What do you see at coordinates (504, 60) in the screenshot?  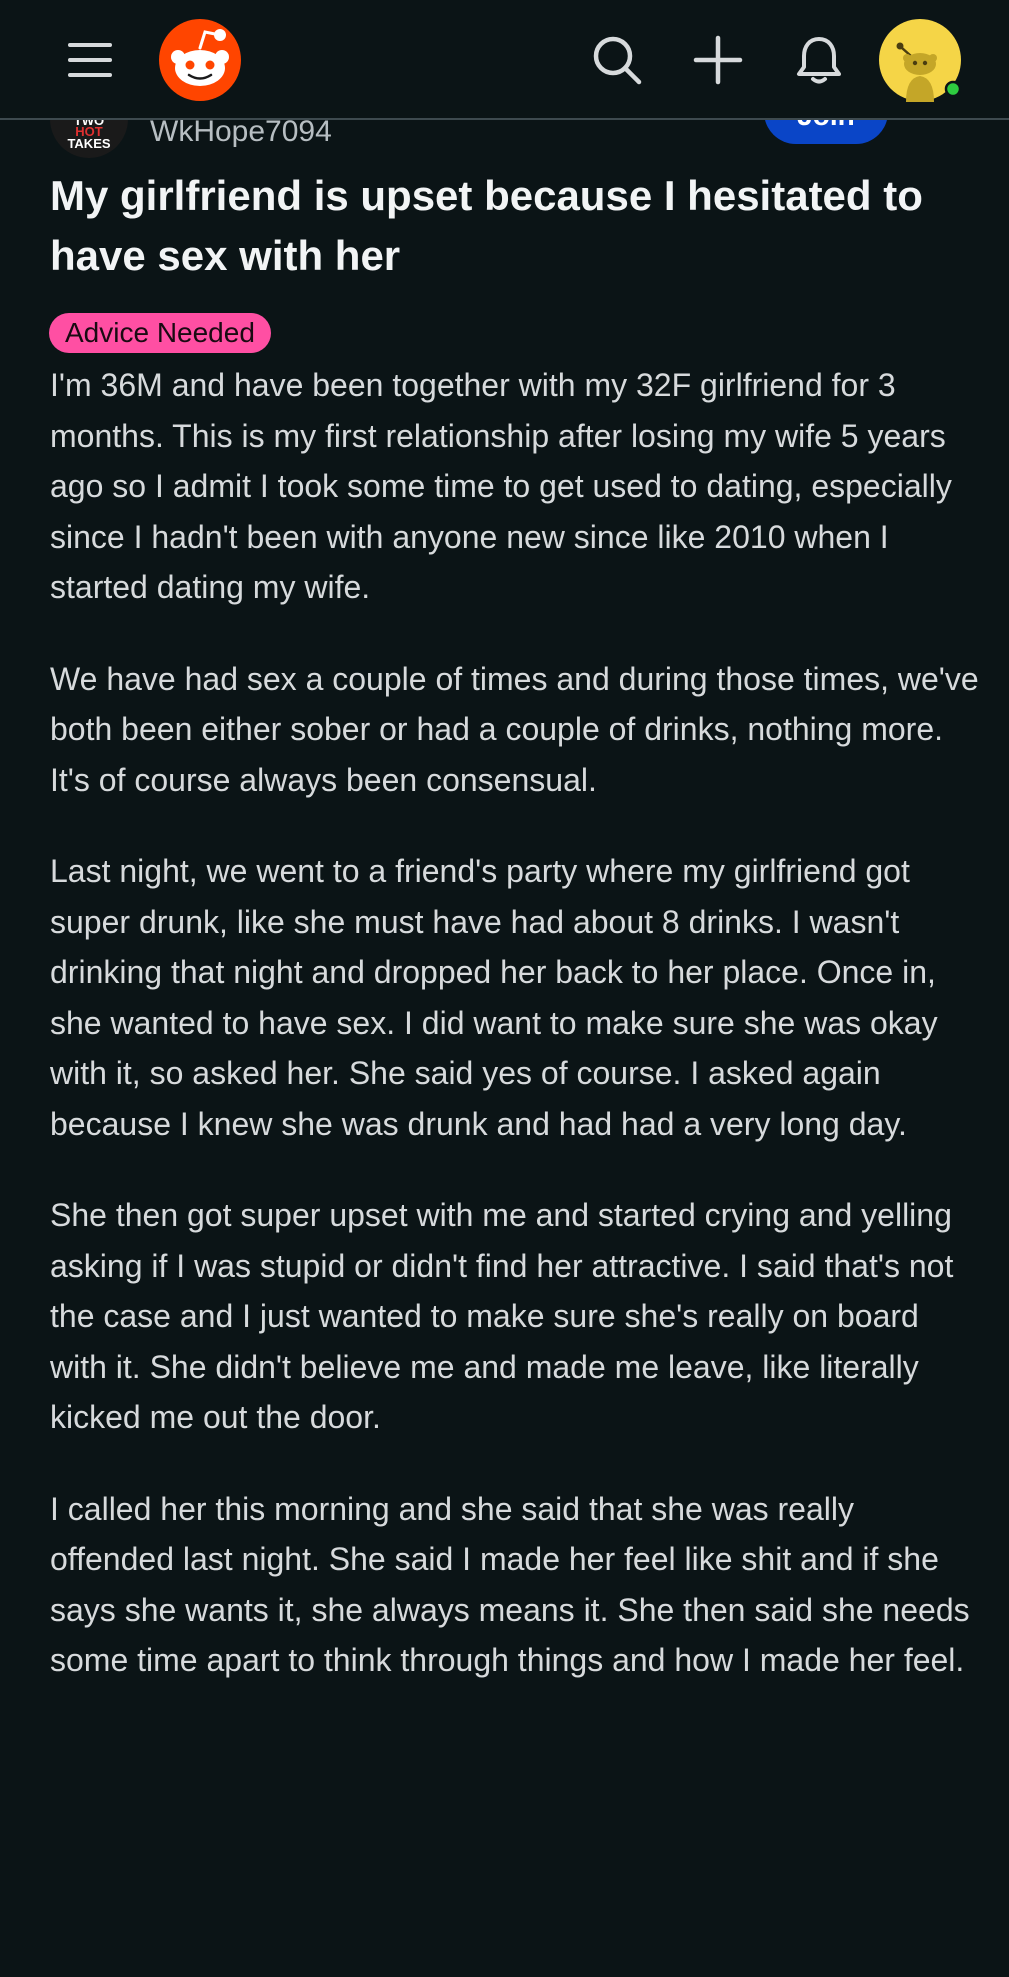 I see `top-navigation-bar` at bounding box center [504, 60].